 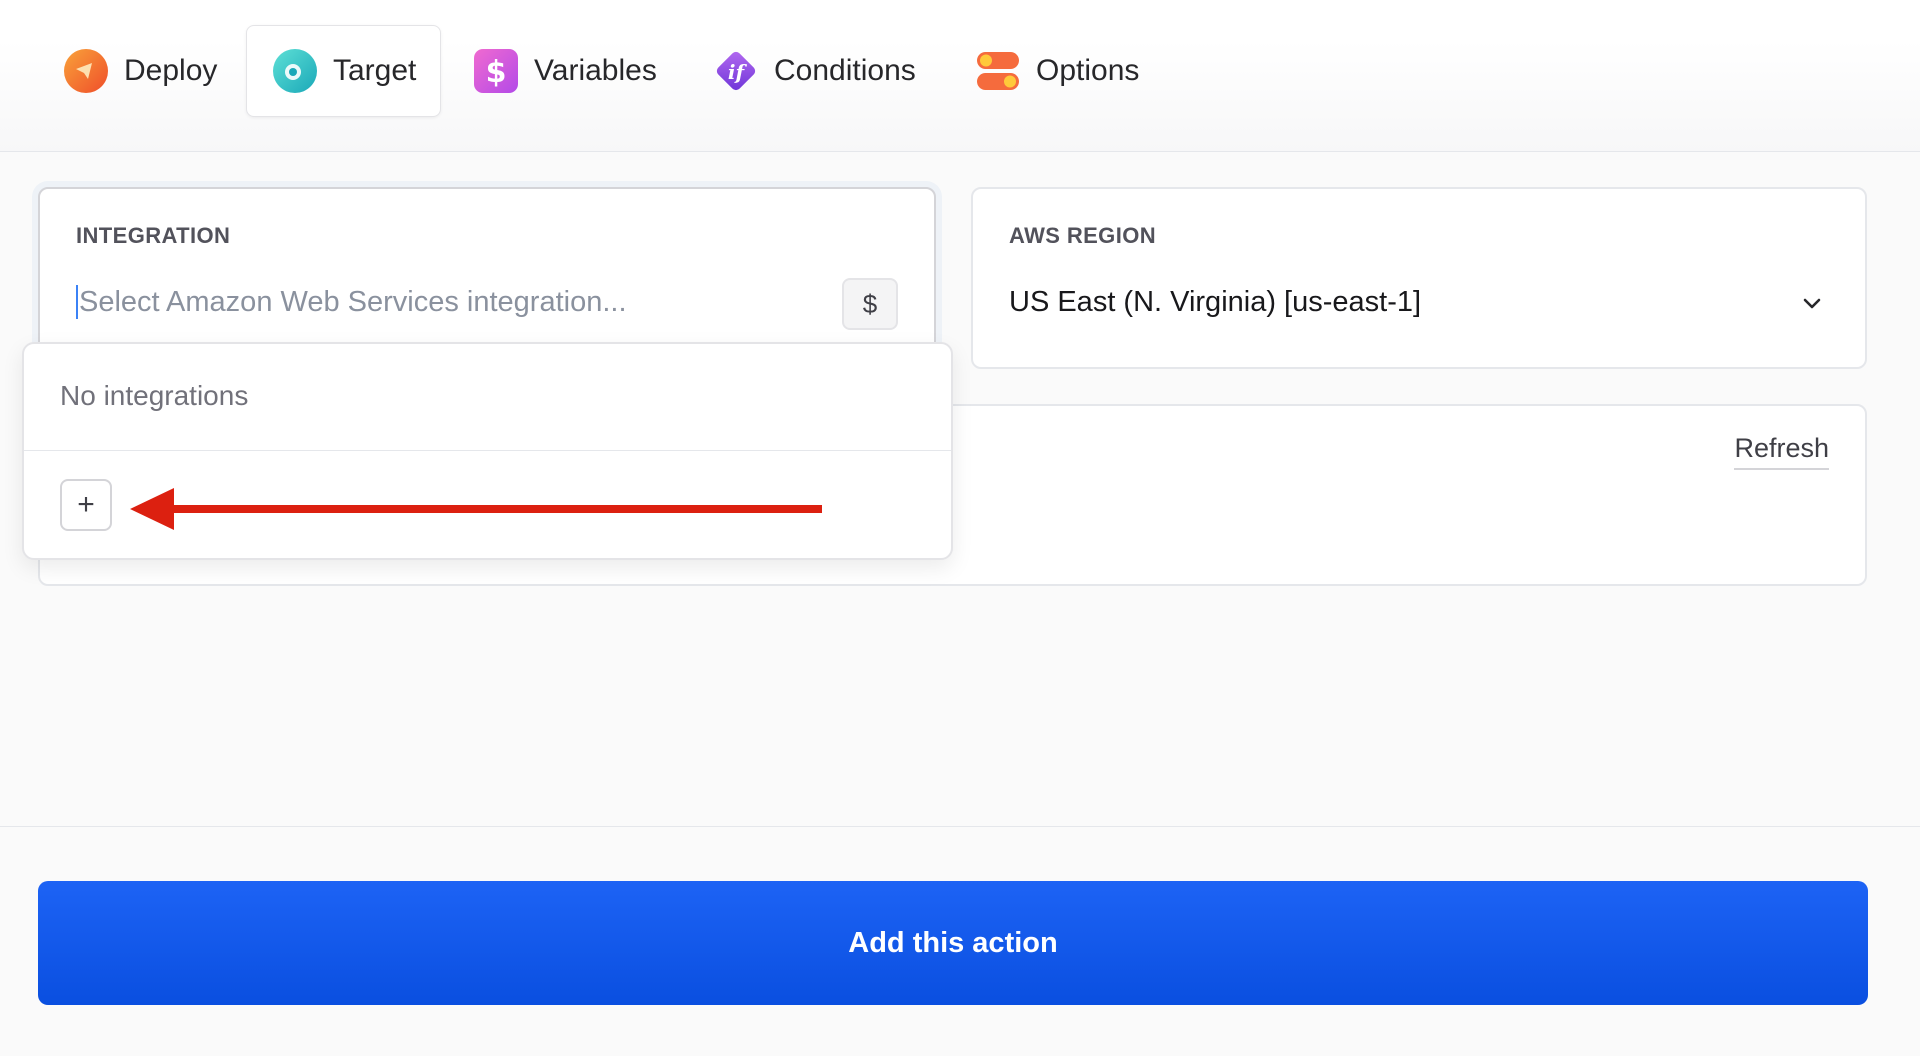 What do you see at coordinates (86, 505) in the screenshot?
I see `add-integration-button: +` at bounding box center [86, 505].